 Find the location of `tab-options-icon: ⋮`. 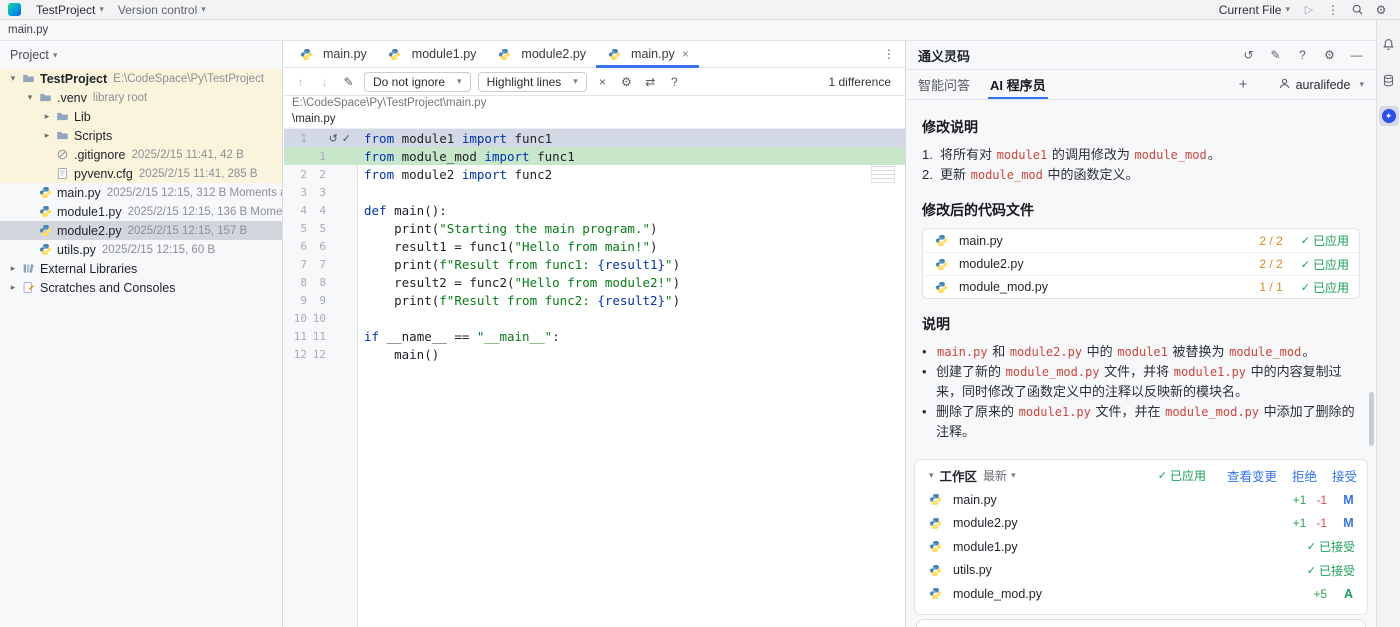

tab-options-icon: ⋮ is located at coordinates (889, 54).